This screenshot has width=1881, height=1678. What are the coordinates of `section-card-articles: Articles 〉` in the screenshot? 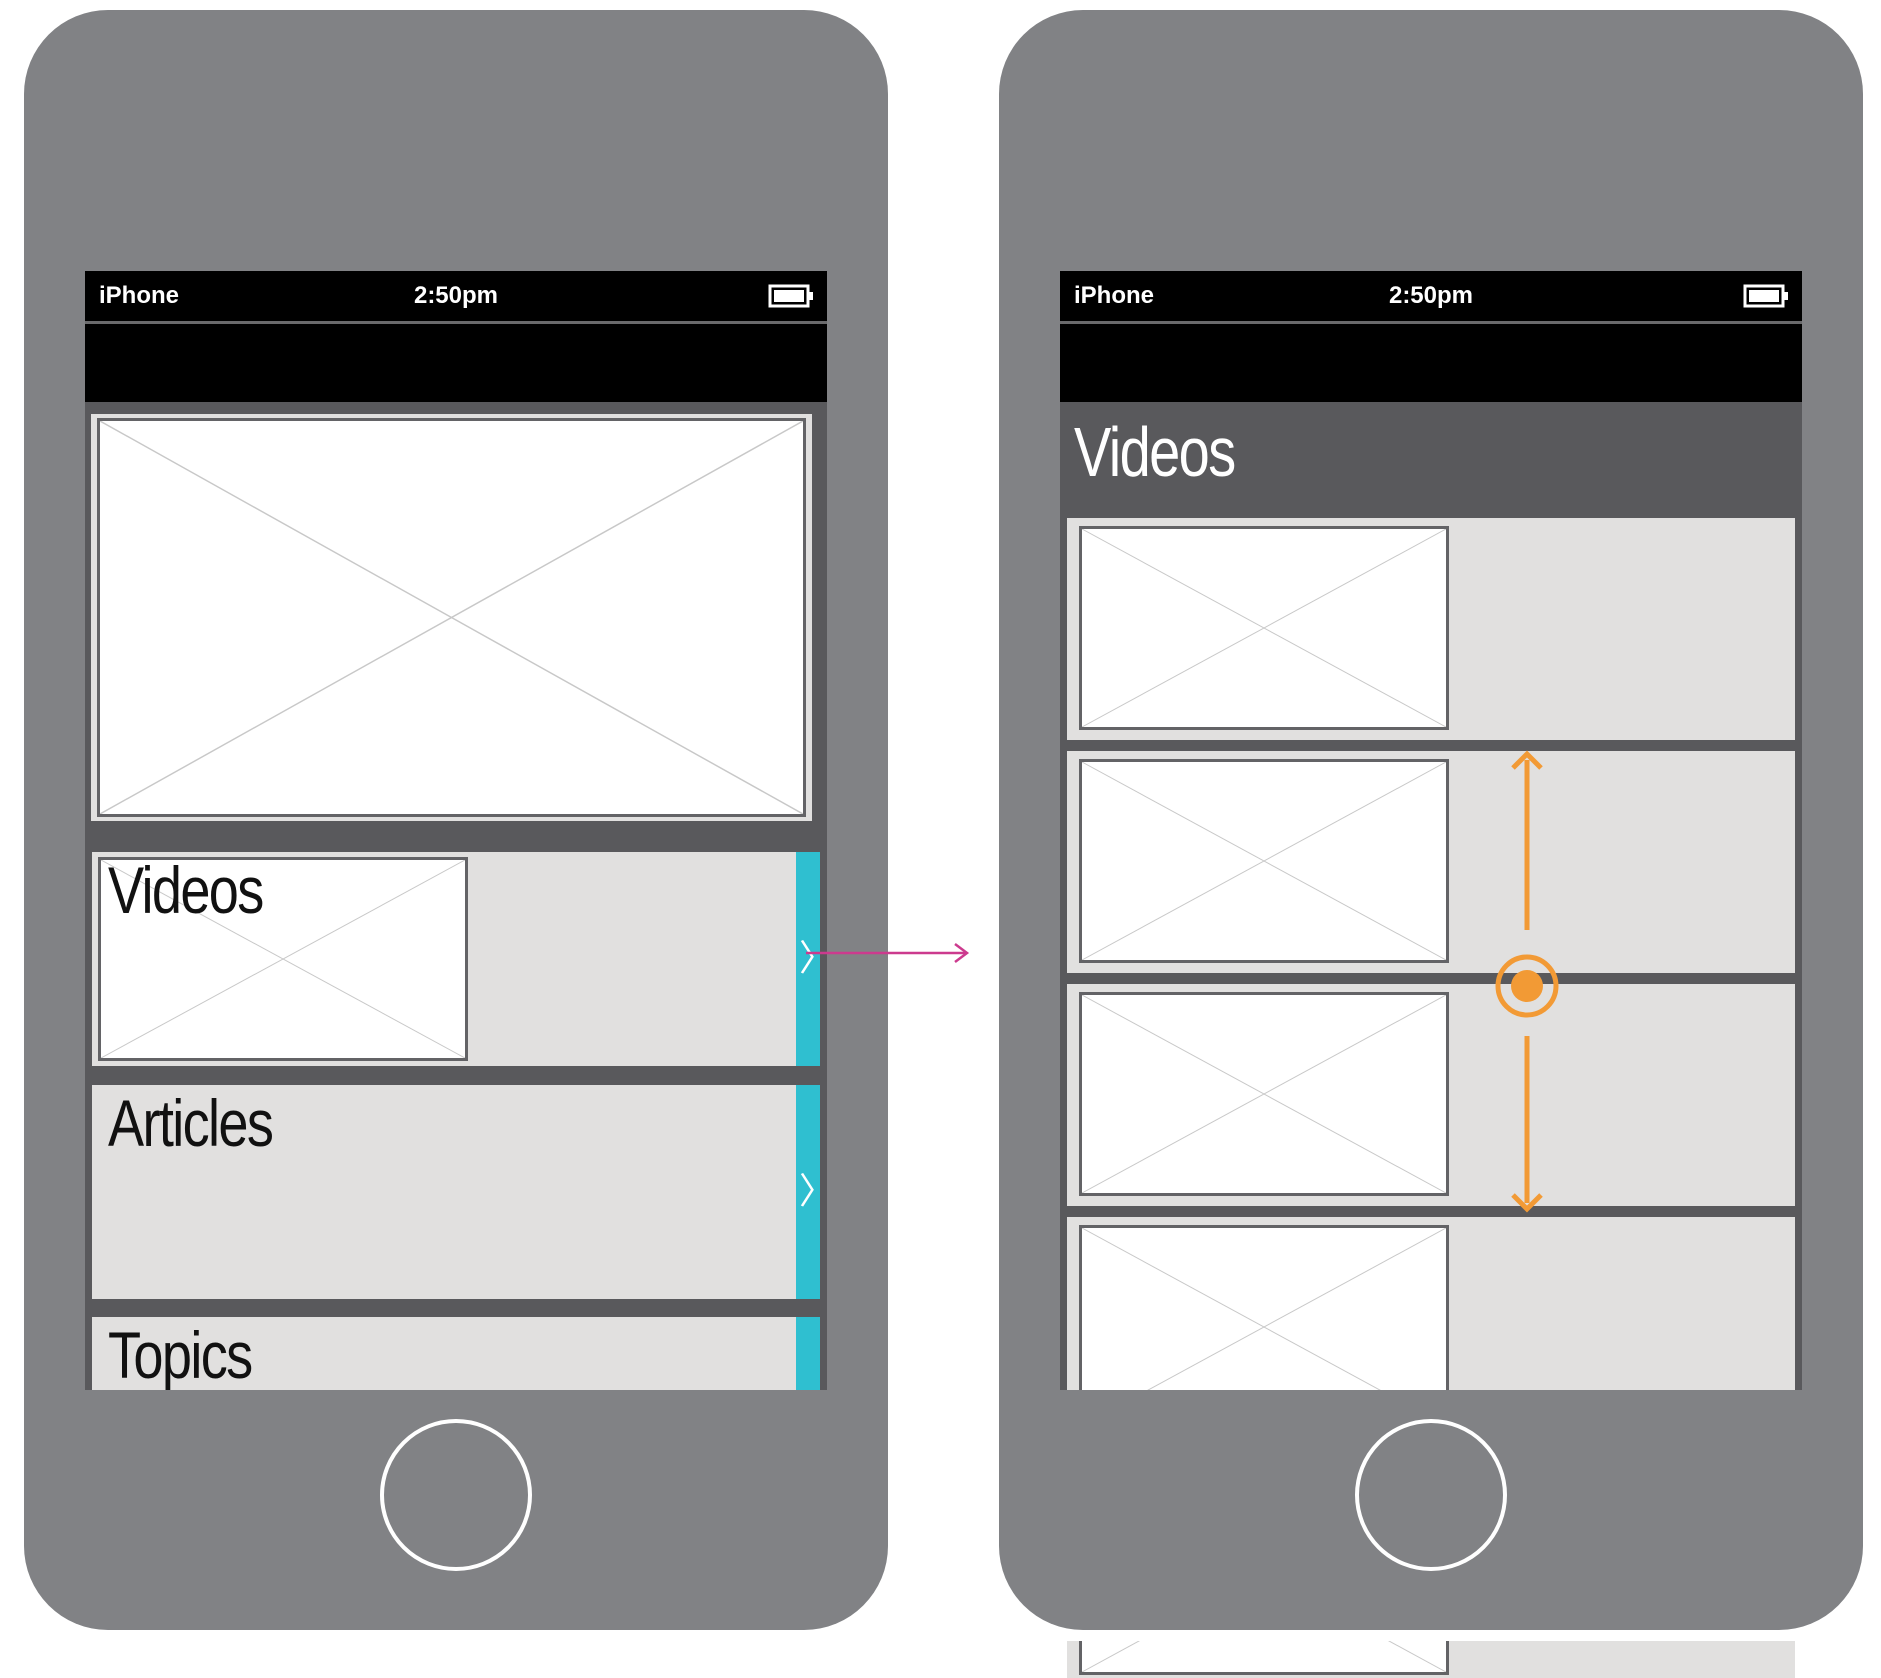 It's located at (459, 1192).